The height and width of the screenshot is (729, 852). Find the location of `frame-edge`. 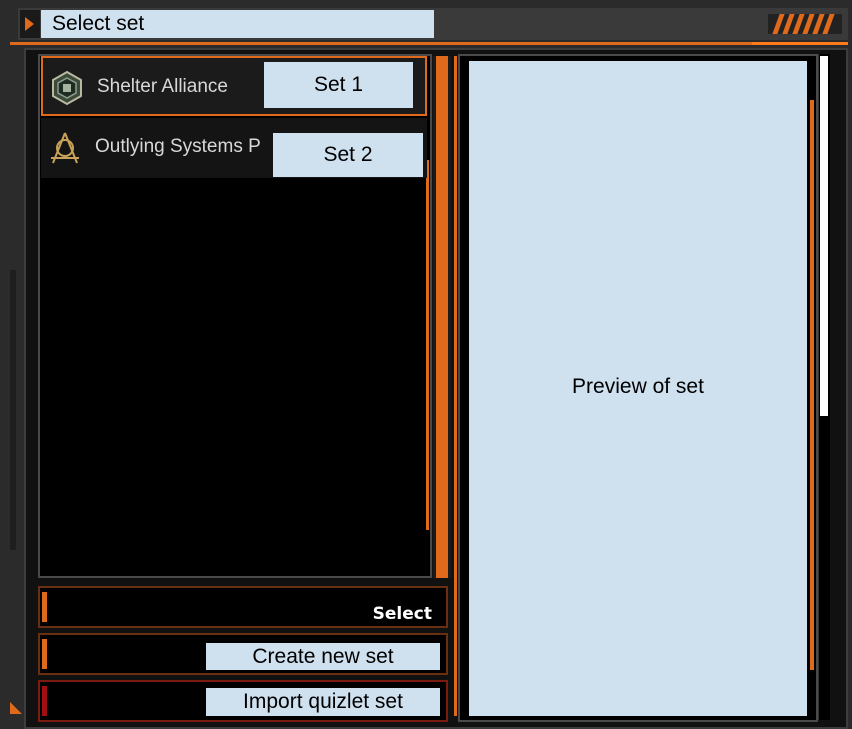

frame-edge is located at coordinates (13, 410).